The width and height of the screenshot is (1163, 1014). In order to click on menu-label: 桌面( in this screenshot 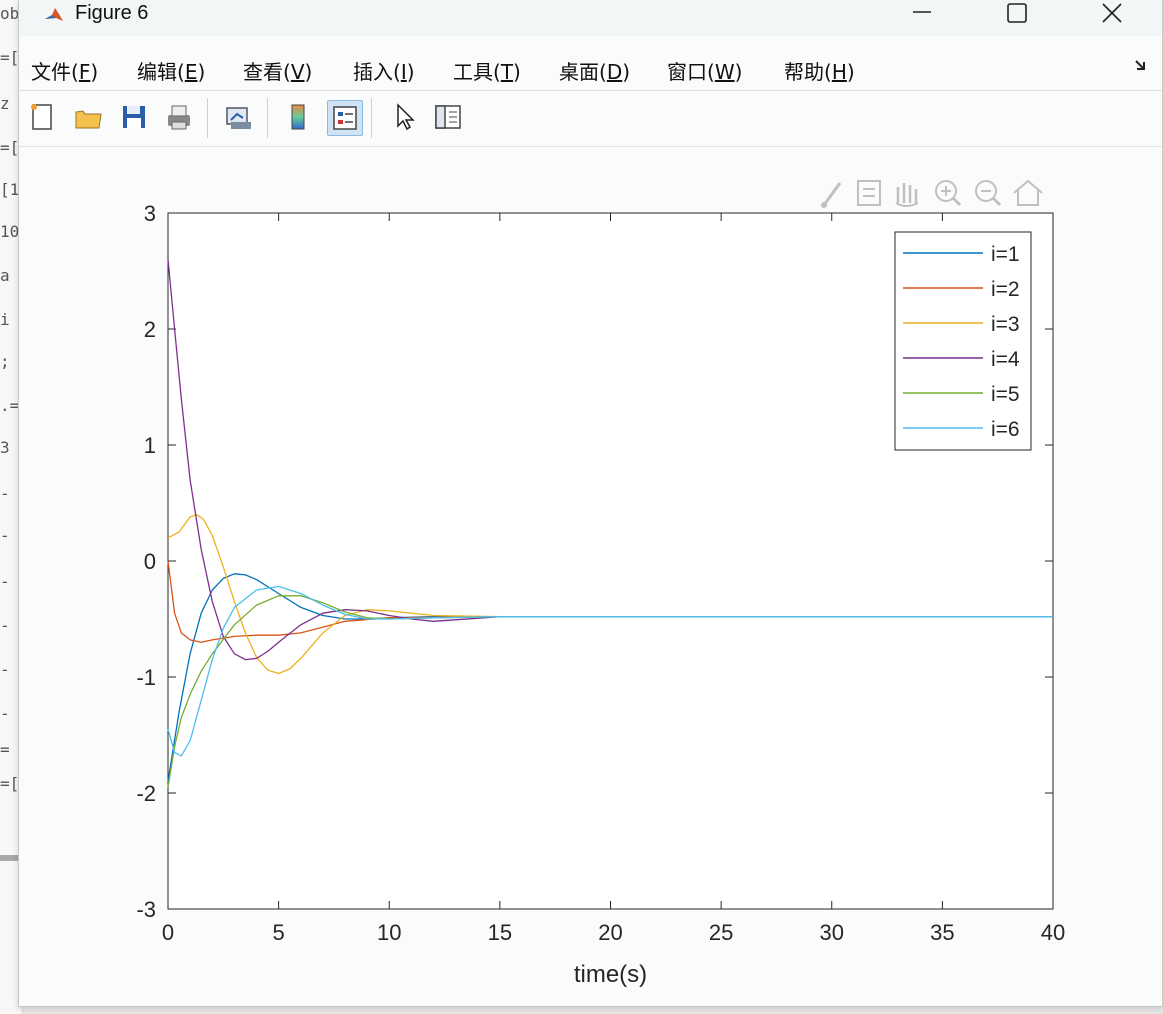, I will do `click(583, 72)`.